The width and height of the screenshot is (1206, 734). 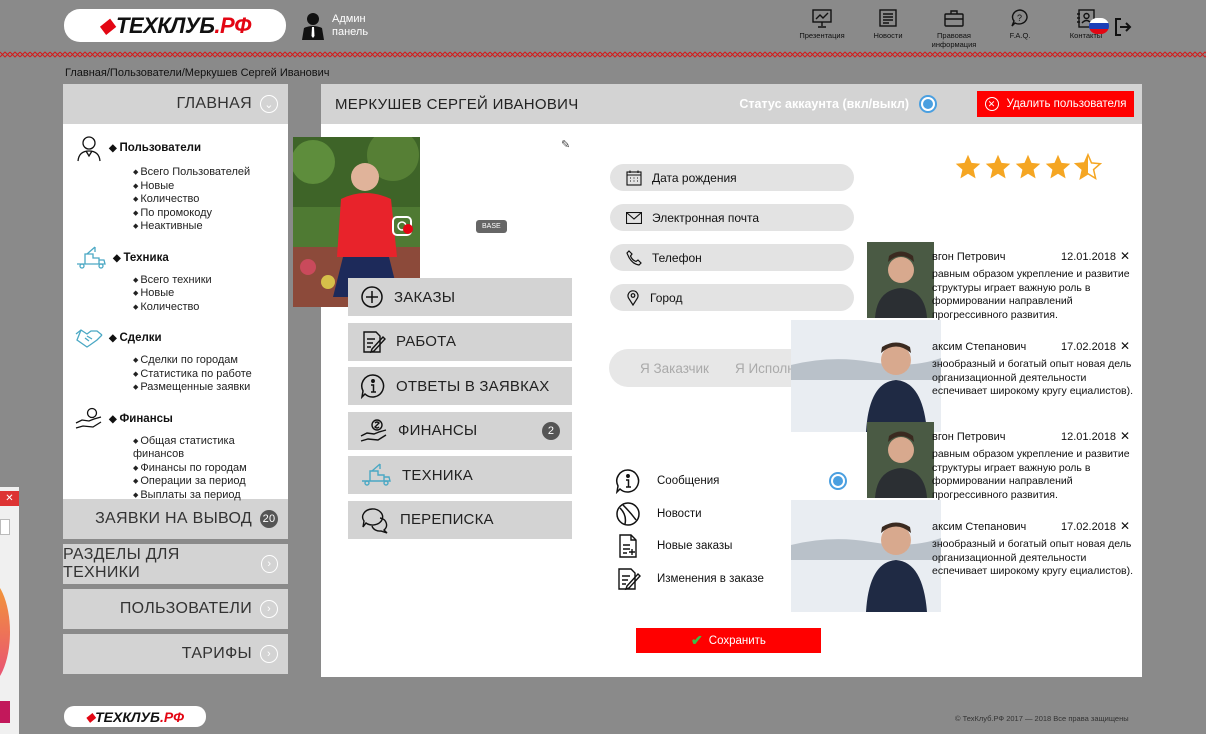 I want to click on new-doc-icon, so click(x=628, y=546).